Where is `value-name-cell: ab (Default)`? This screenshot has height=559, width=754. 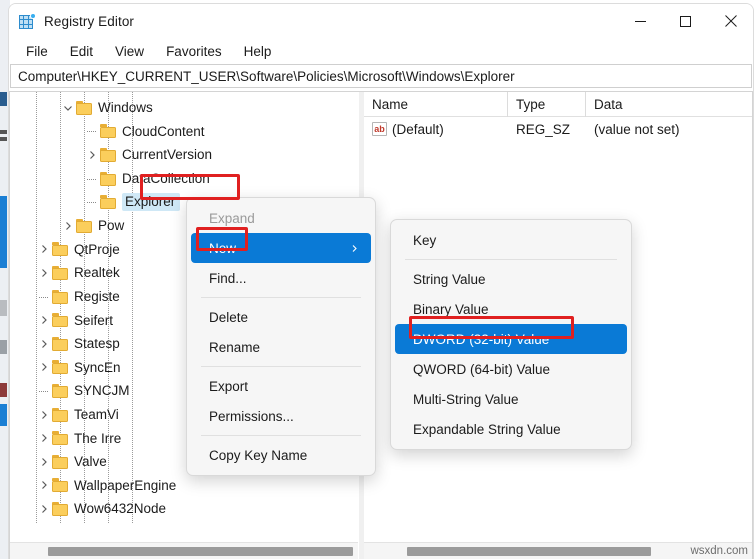 value-name-cell: ab (Default) is located at coordinates (436, 129).